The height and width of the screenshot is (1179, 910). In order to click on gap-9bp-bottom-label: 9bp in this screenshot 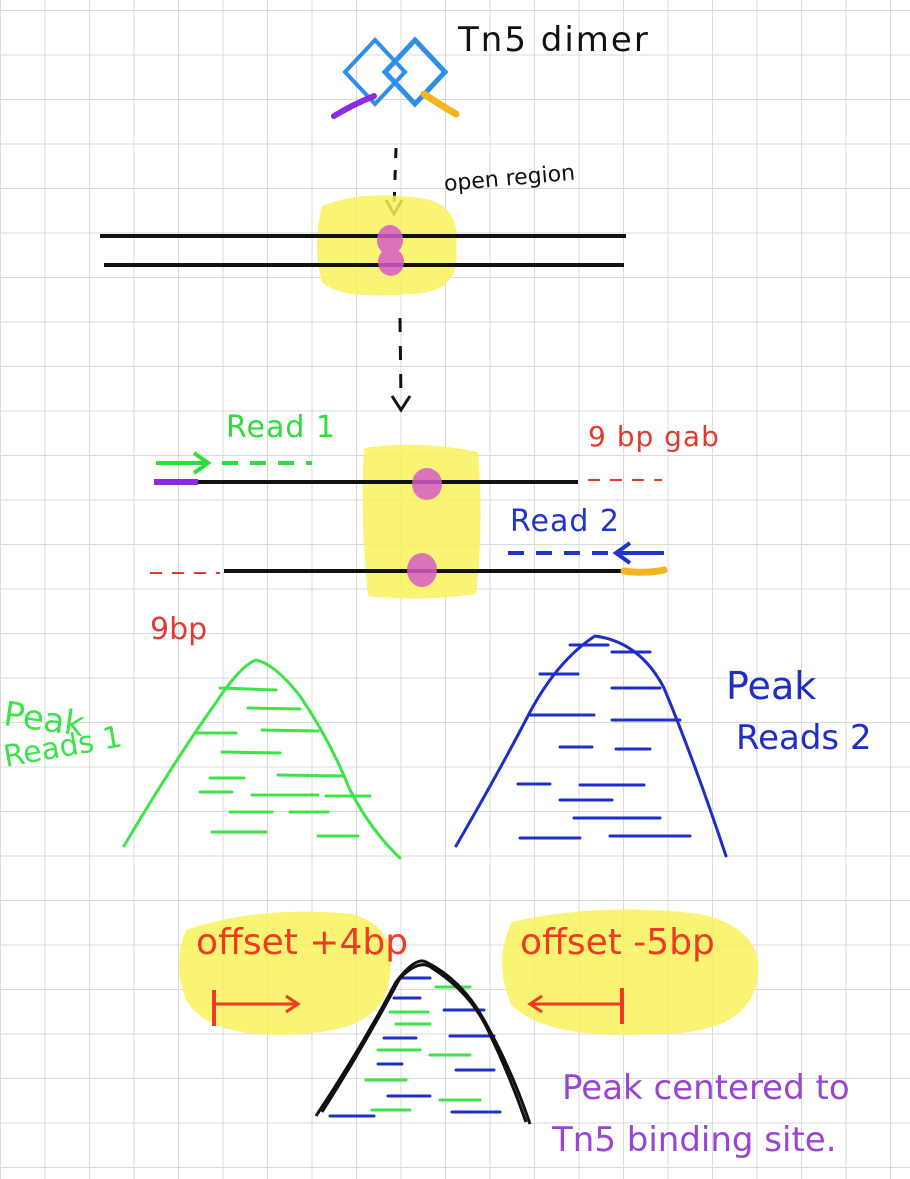, I will do `click(179, 629)`.